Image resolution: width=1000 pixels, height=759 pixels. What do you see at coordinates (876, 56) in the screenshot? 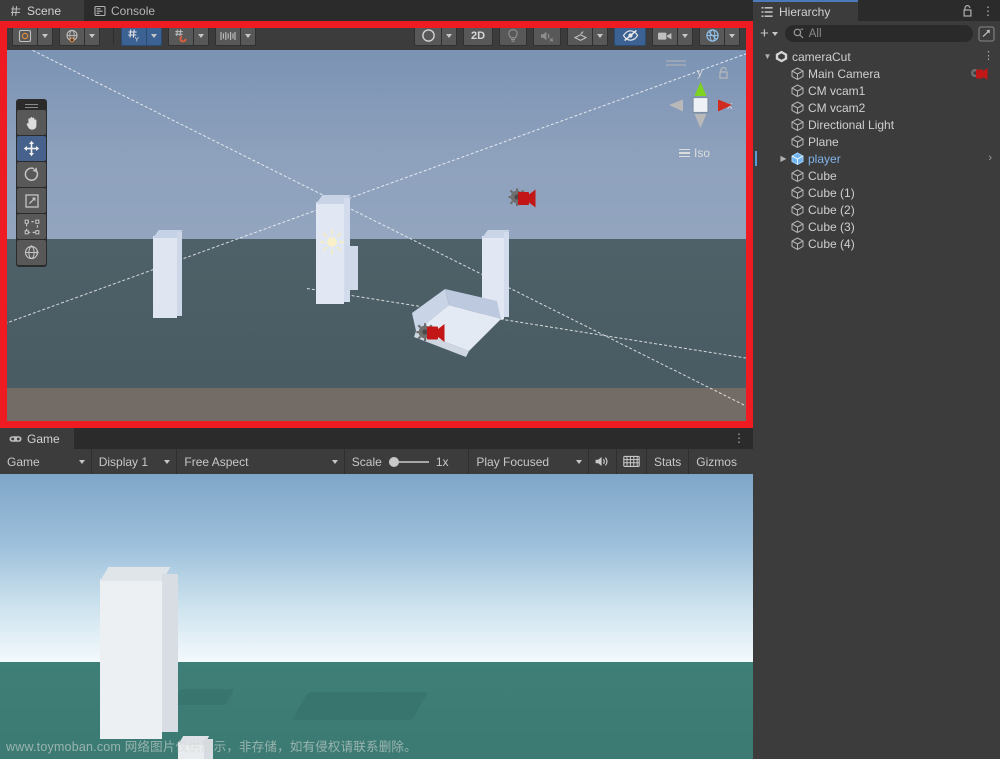
I see `hierarchy-item-cameracut: ▼ cameraCut ⋮` at bounding box center [876, 56].